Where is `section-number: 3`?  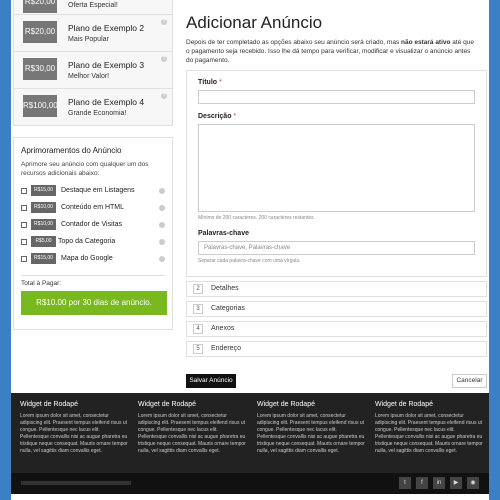 section-number: 3 is located at coordinates (198, 309).